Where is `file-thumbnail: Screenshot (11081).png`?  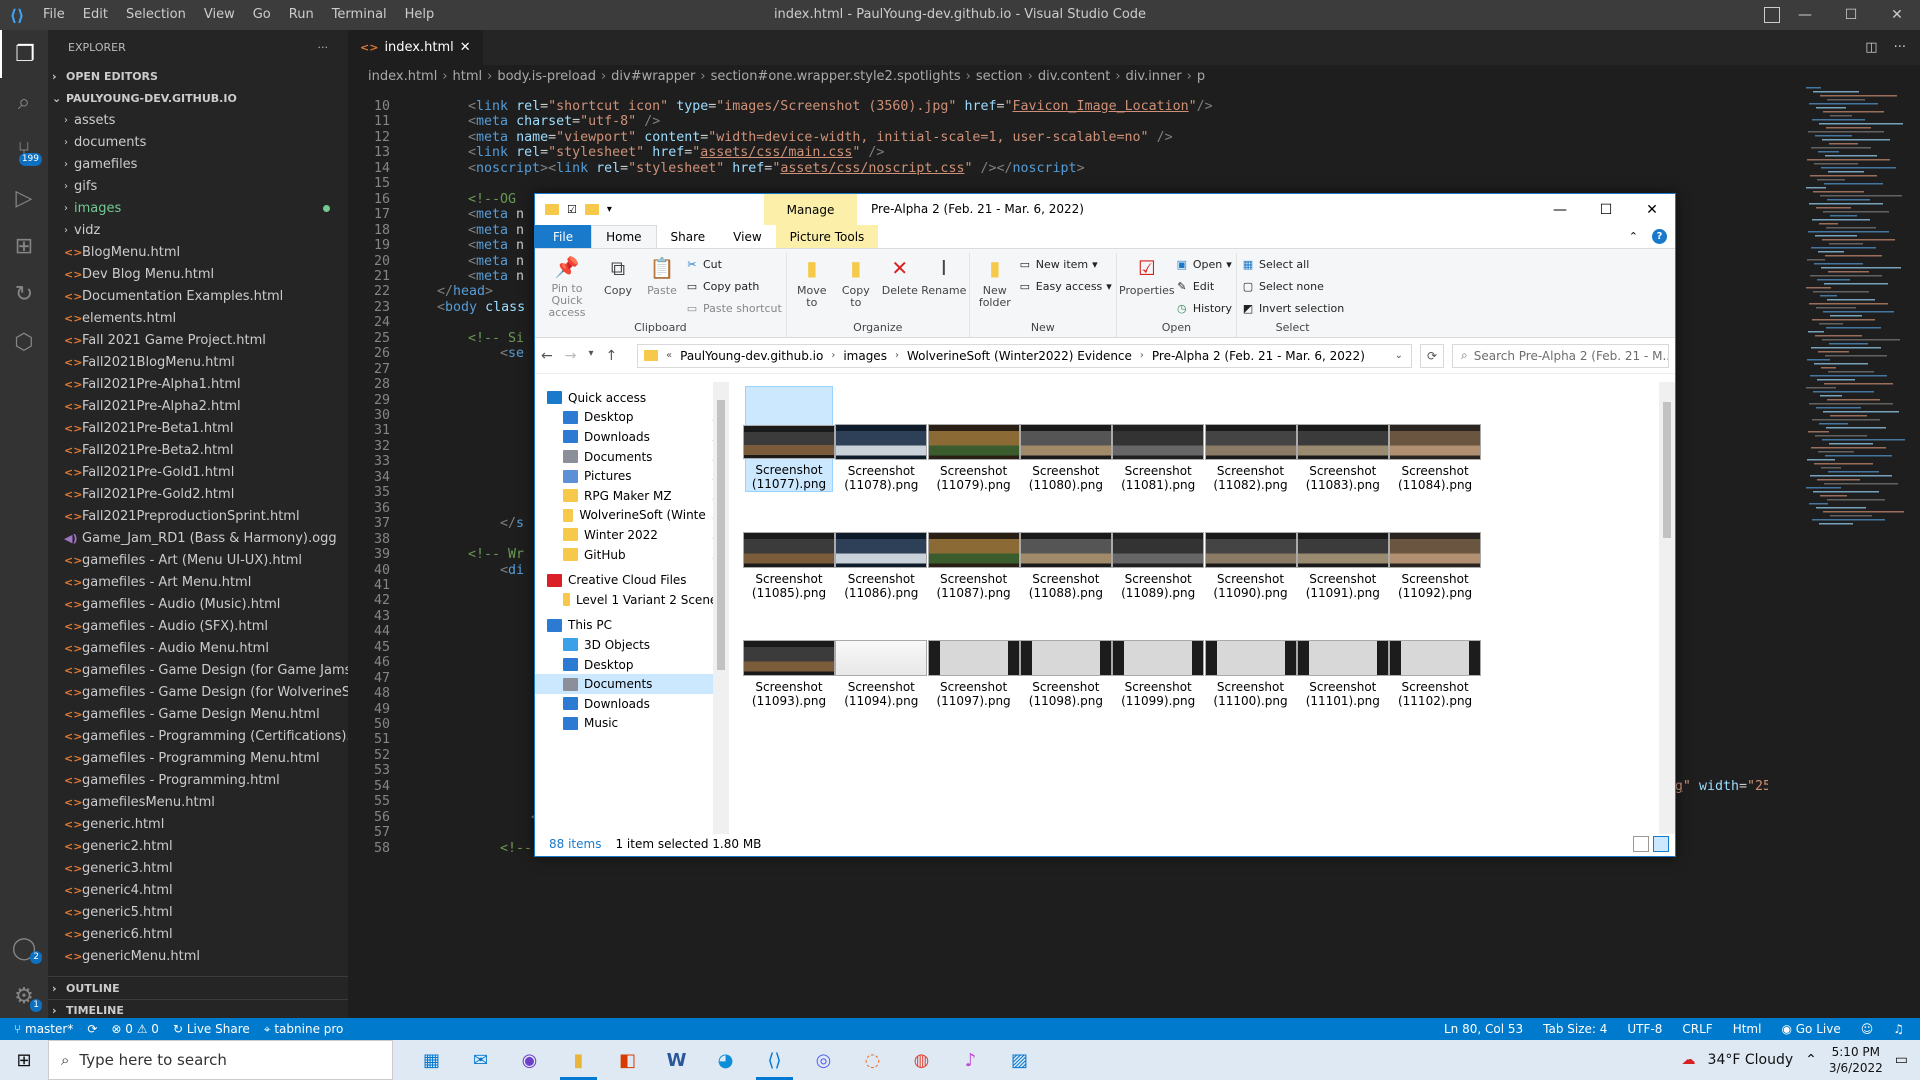 file-thumbnail: Screenshot (11081).png is located at coordinates (1158, 439).